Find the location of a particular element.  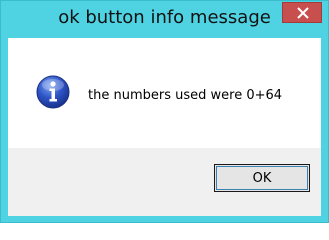

message-text: the numbers used were 0+64 is located at coordinates (185, 95).